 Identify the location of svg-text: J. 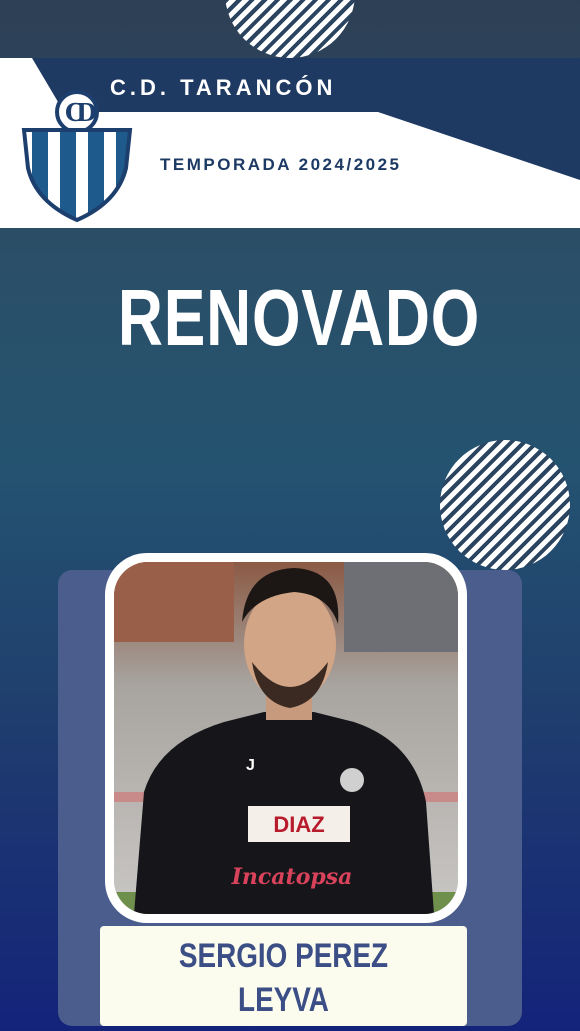
(250, 765).